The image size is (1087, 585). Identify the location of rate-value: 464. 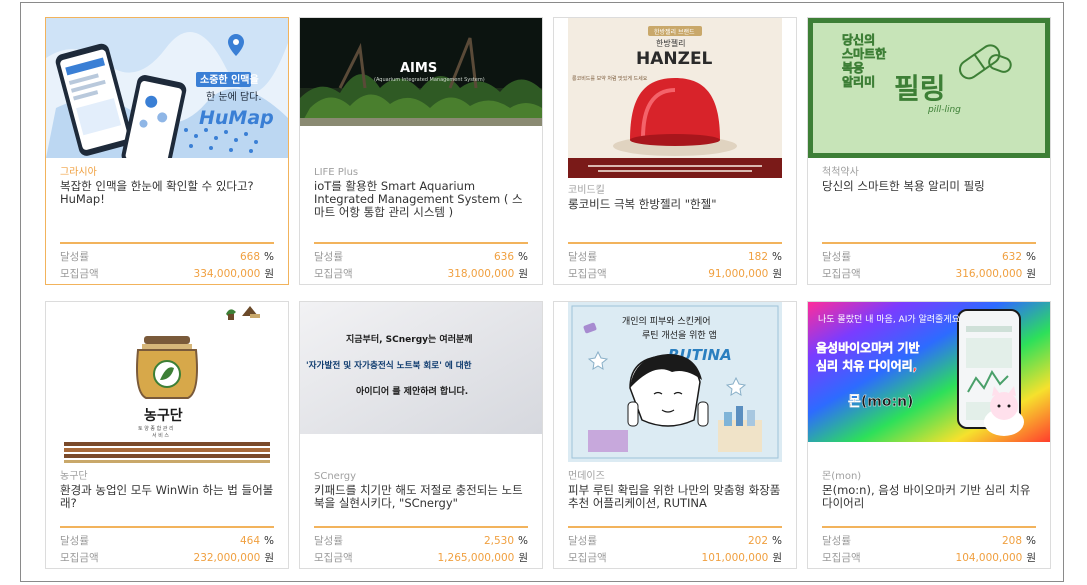
(250, 541).